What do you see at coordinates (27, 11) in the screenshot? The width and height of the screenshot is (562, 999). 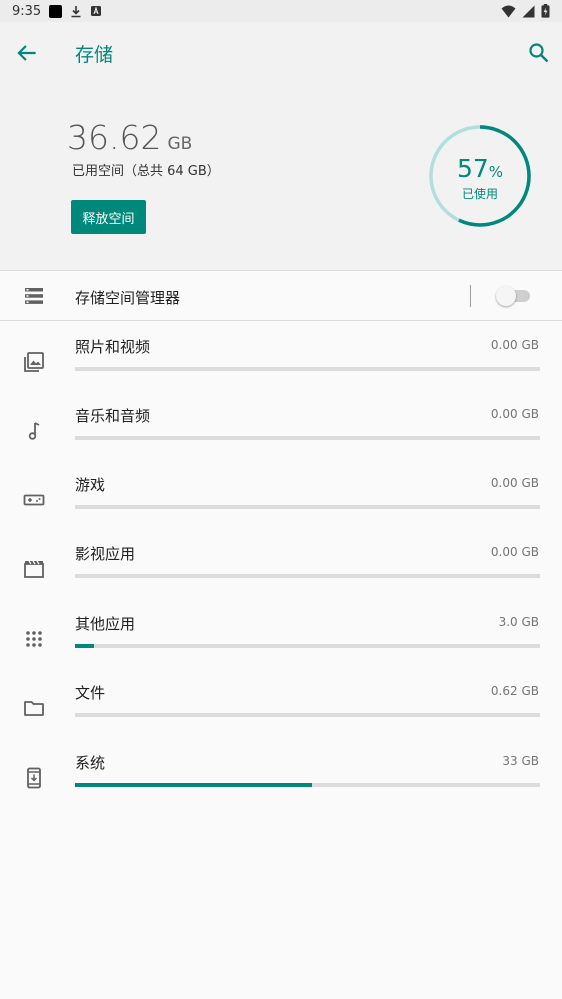 I see `status-time: 9:35` at bounding box center [27, 11].